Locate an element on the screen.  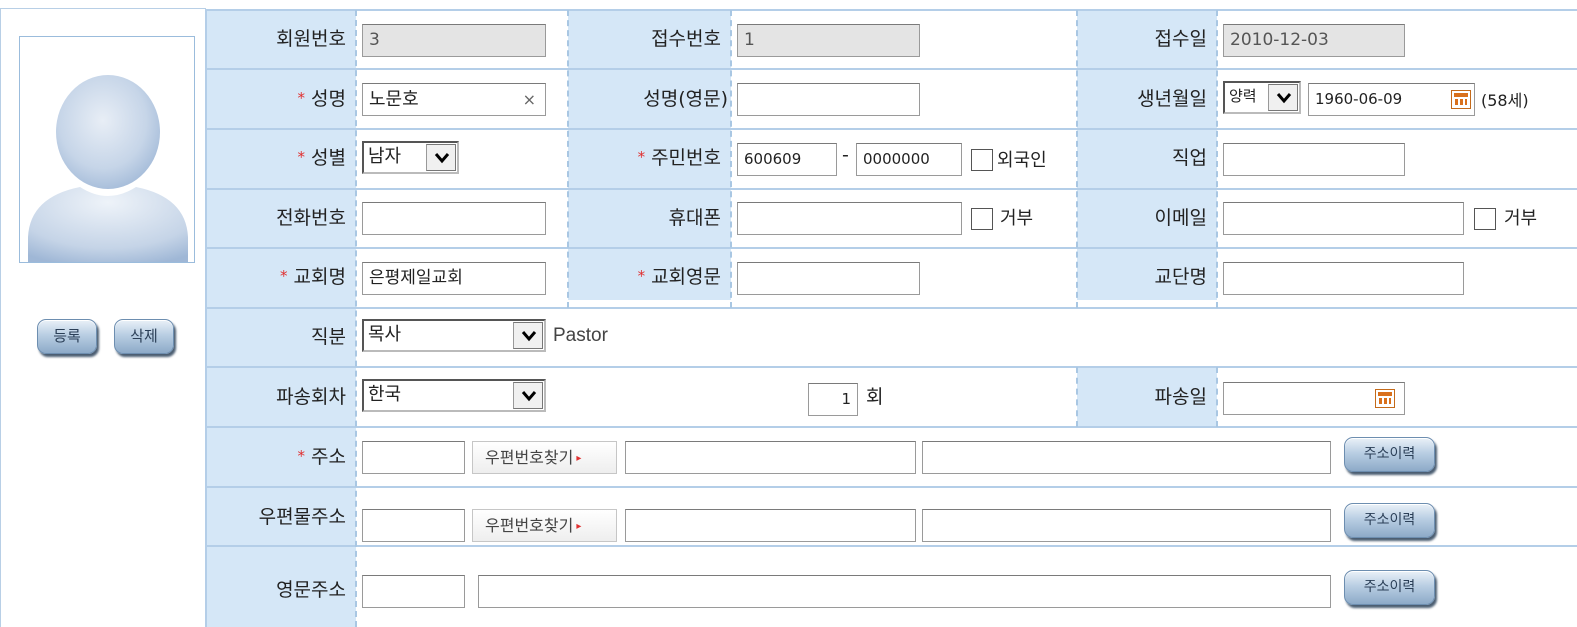
mobile-field is located at coordinates (849, 218).